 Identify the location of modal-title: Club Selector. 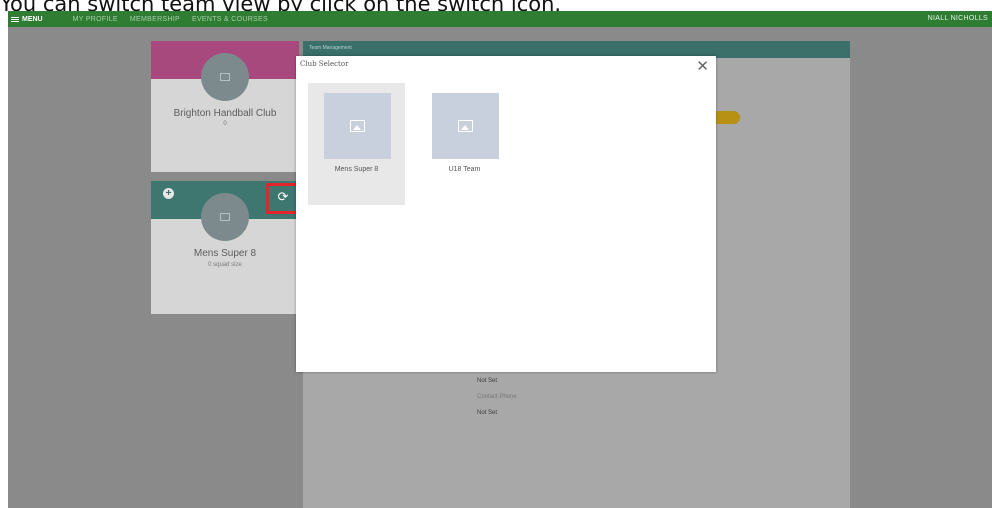
(324, 64).